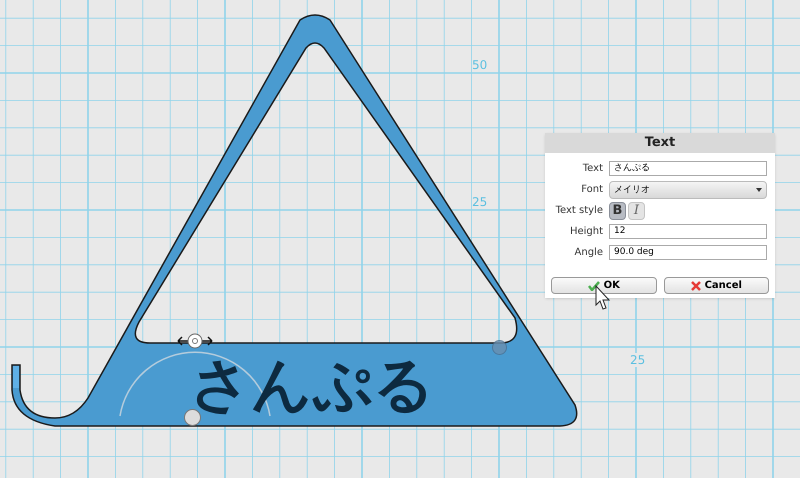 This screenshot has width=800, height=478. Describe the element at coordinates (688, 168) in the screenshot. I see `input-field: さんぷる` at that location.